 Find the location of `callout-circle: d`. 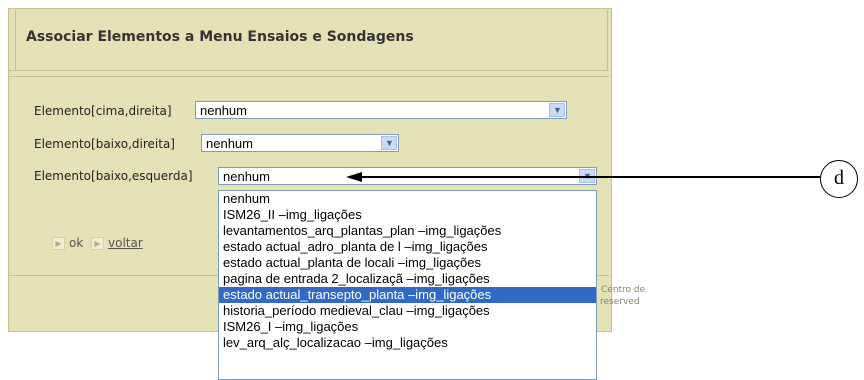

callout-circle: d is located at coordinates (839, 179).